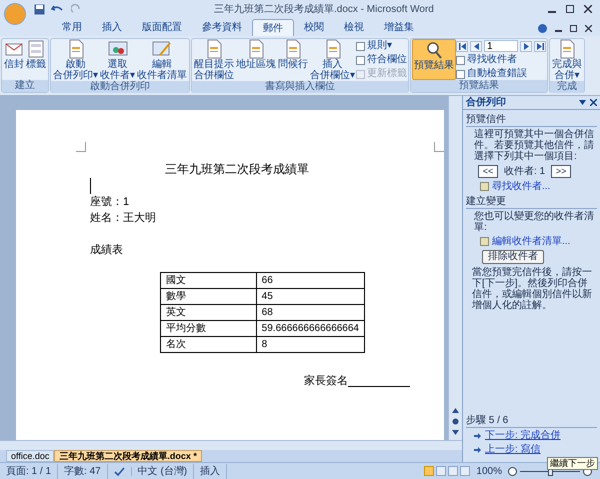 The height and width of the screenshot is (479, 600). I want to click on ribbon-tab: 版面配置, so click(162, 27).